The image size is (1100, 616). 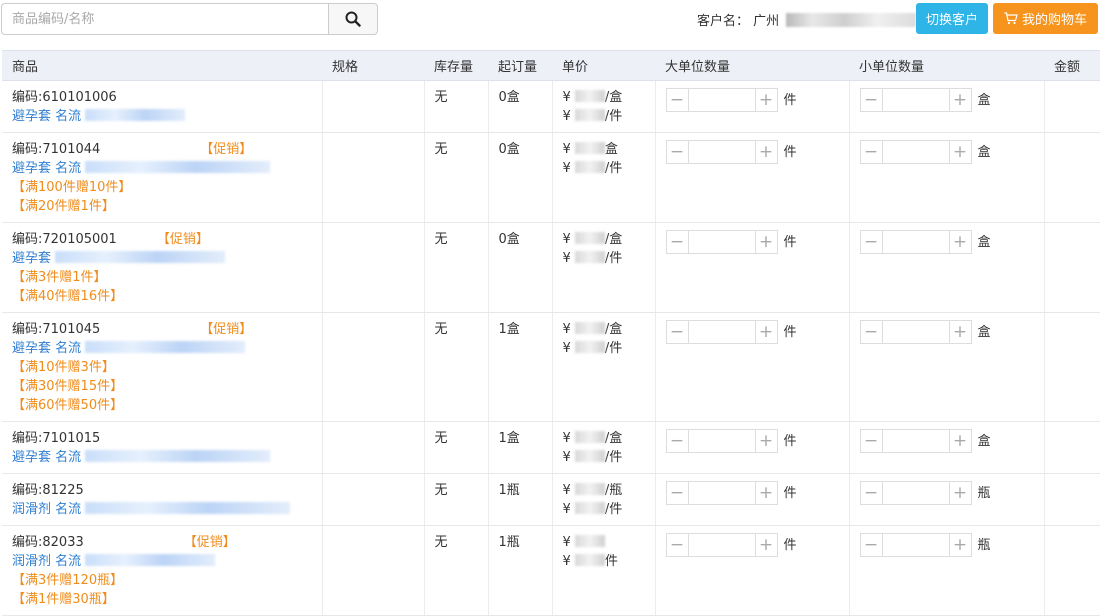 I want to click on gift-promotion: 【满3件赠1件】, so click(x=59, y=277).